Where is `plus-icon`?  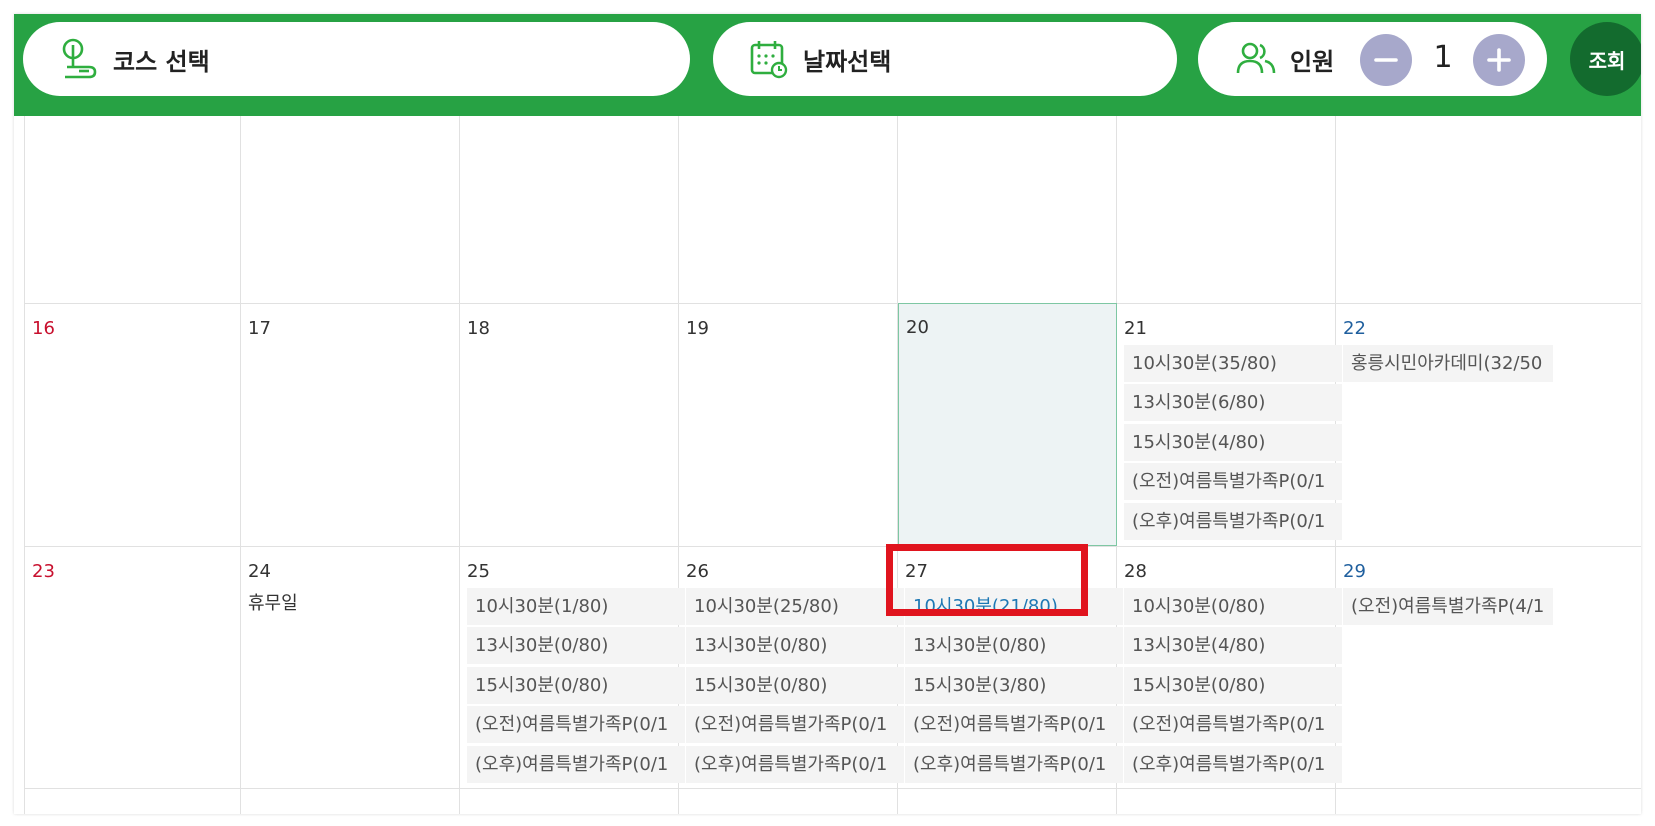
plus-icon is located at coordinates (1499, 60).